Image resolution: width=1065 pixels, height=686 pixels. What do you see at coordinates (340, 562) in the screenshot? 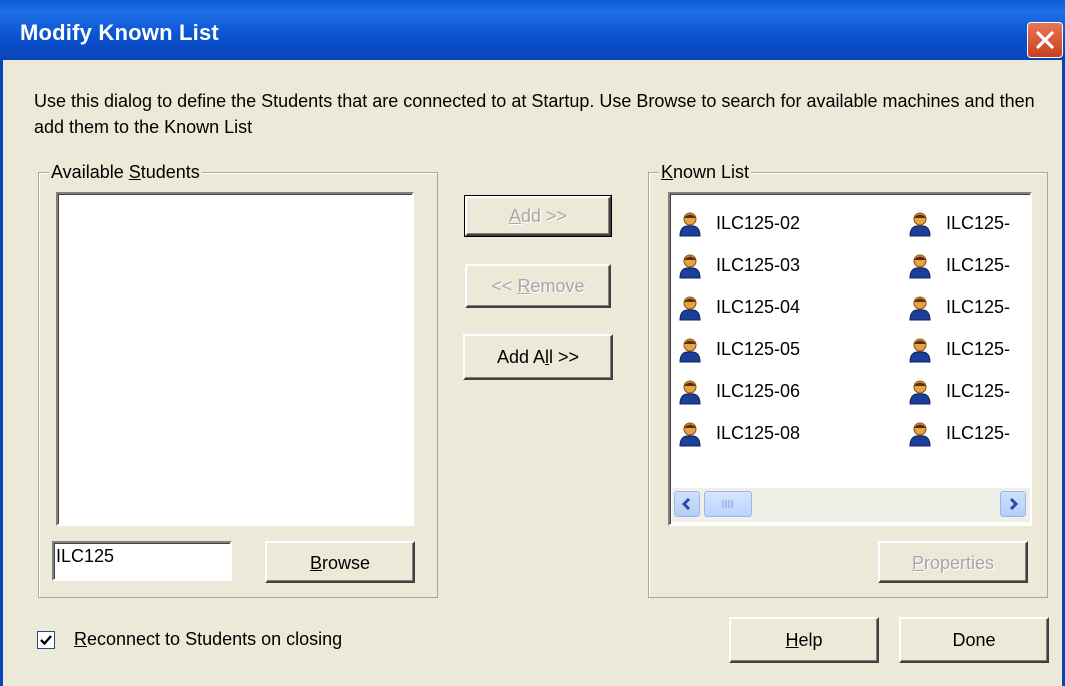
I see `browse-button: Browse` at bounding box center [340, 562].